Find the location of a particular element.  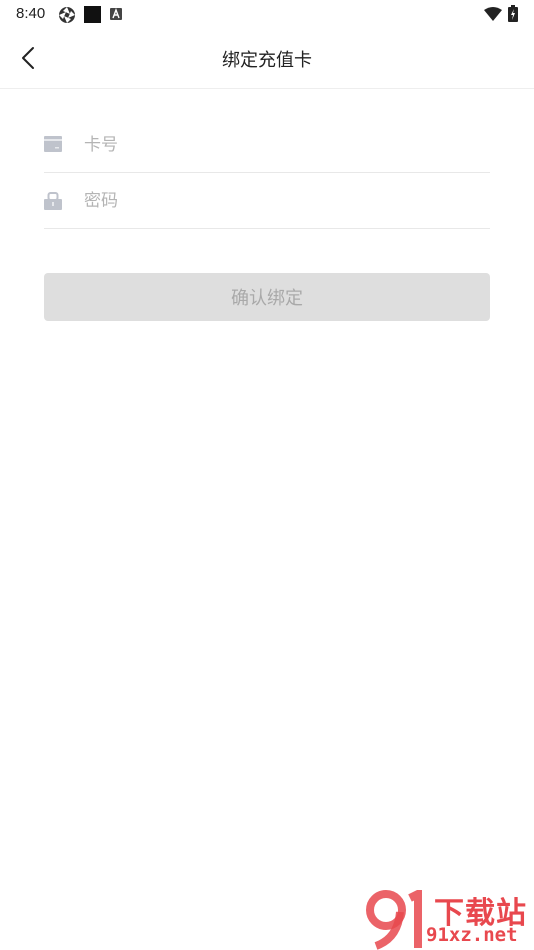

watermark-url: 91xz.net is located at coordinates (472, 935).